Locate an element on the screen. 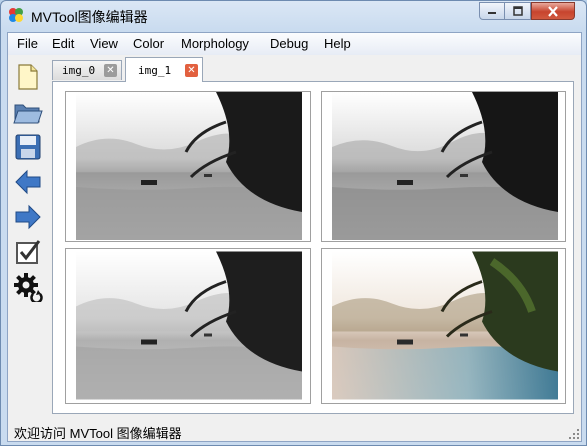 This screenshot has width=587, height=446. window-title: MVTool图像编辑器 is located at coordinates (89, 17).